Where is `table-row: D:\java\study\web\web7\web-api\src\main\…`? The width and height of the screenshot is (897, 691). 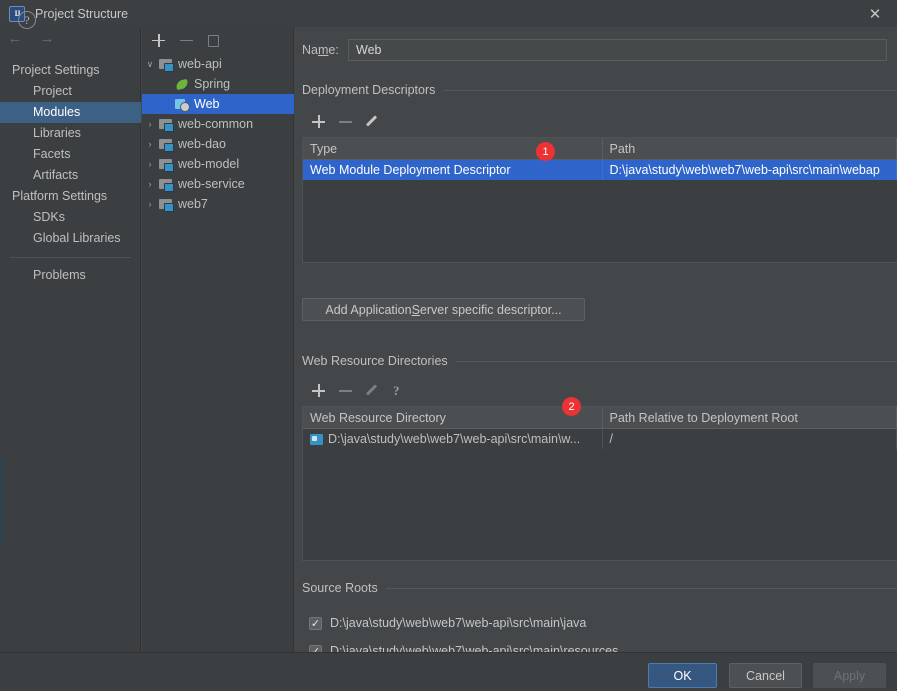 table-row: D:\java\study\web\web7\web-api\src\main\… is located at coordinates (600, 439).